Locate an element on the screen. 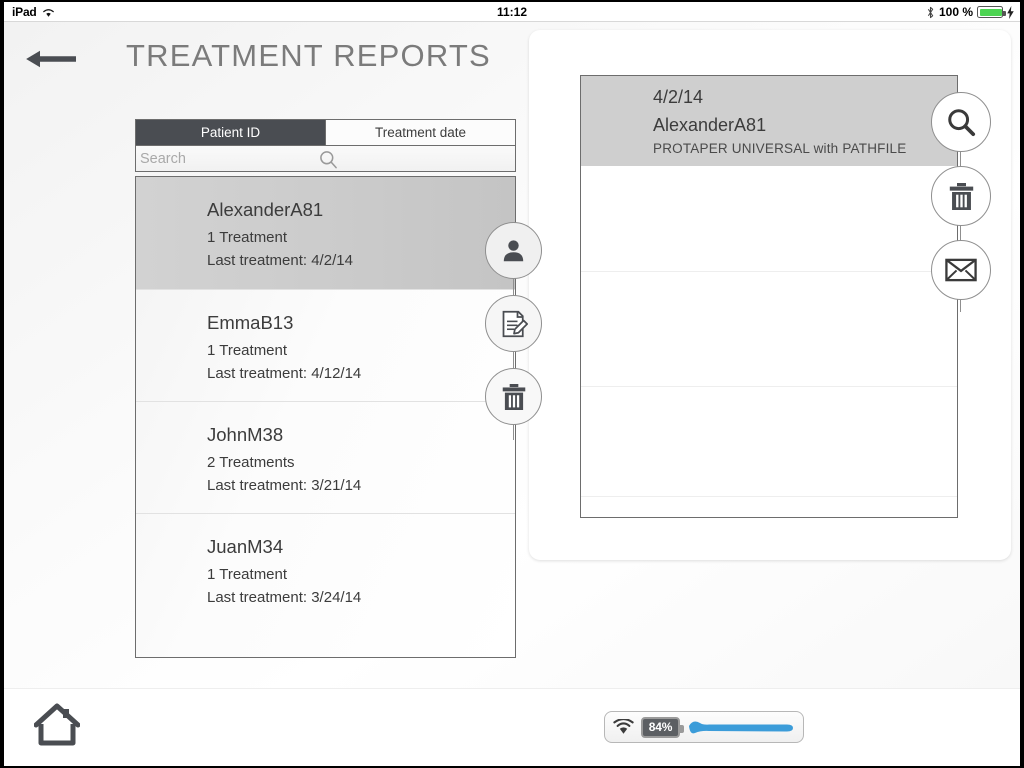  report-date: 4/2/14 is located at coordinates (678, 97).